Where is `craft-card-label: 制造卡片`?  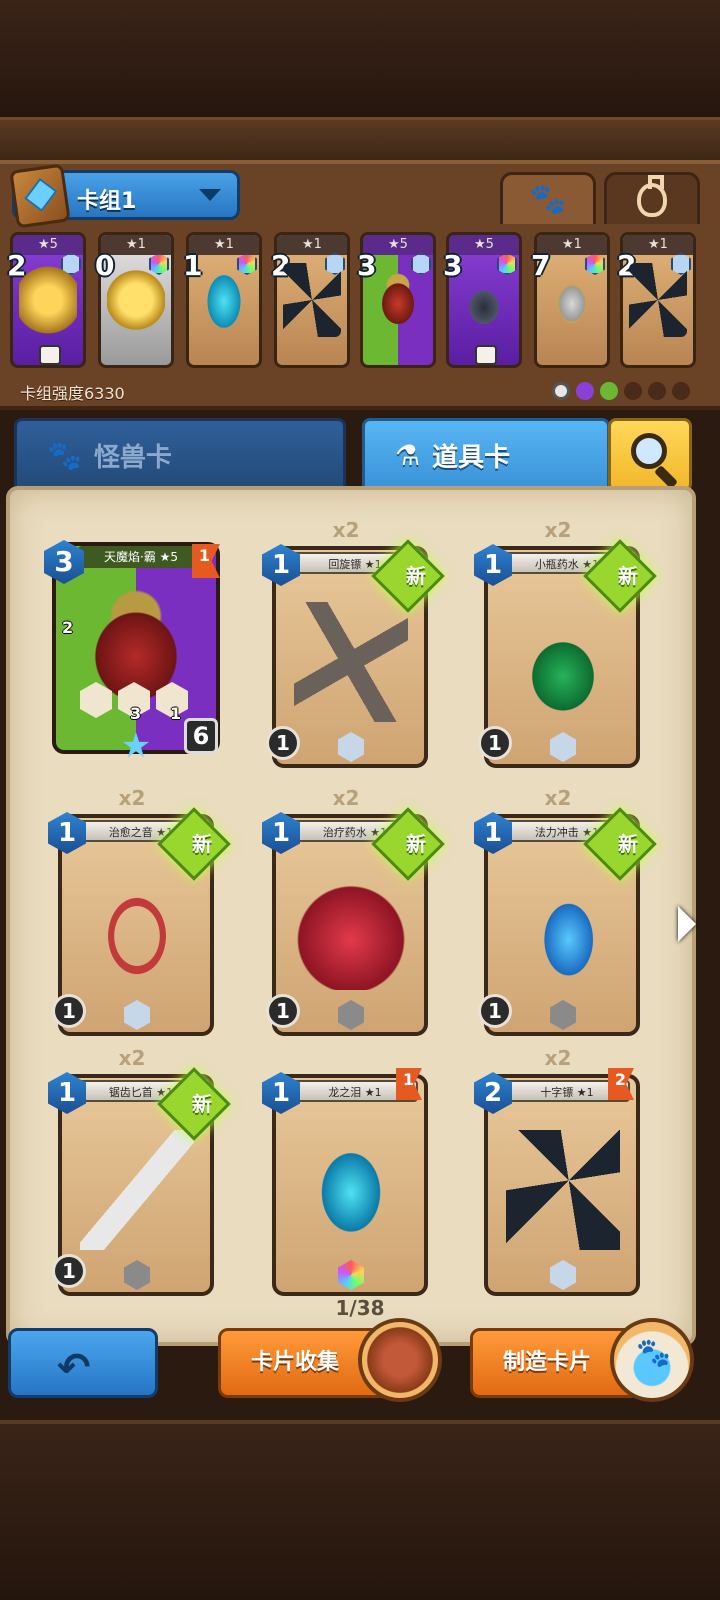 craft-card-label: 制造卡片 is located at coordinates (547, 1362).